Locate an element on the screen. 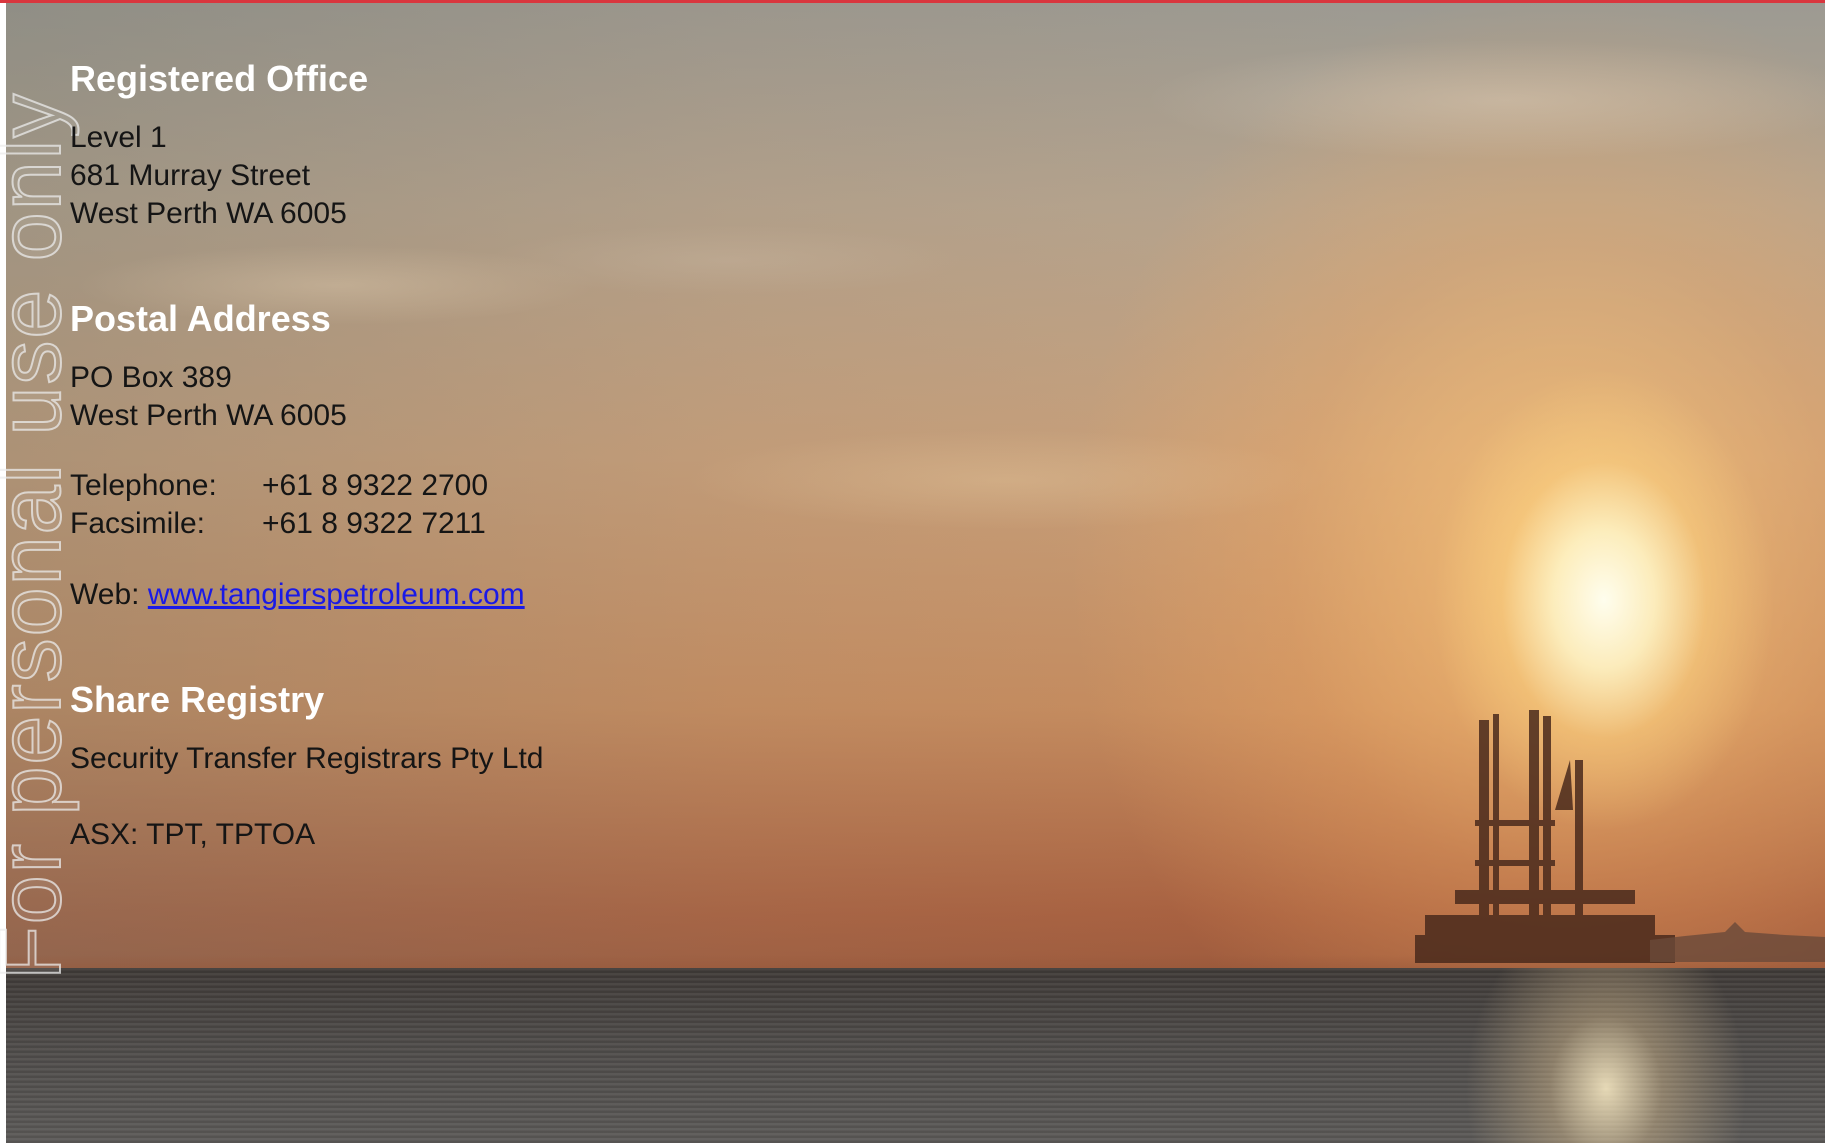  asx-codes: ASX: TPT, TPTOA is located at coordinates (193, 834).